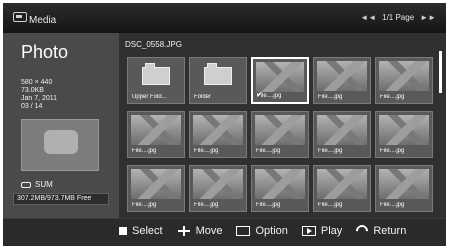 The image size is (449, 249). I want to click on page-next-icon: ►►, so click(428, 17).